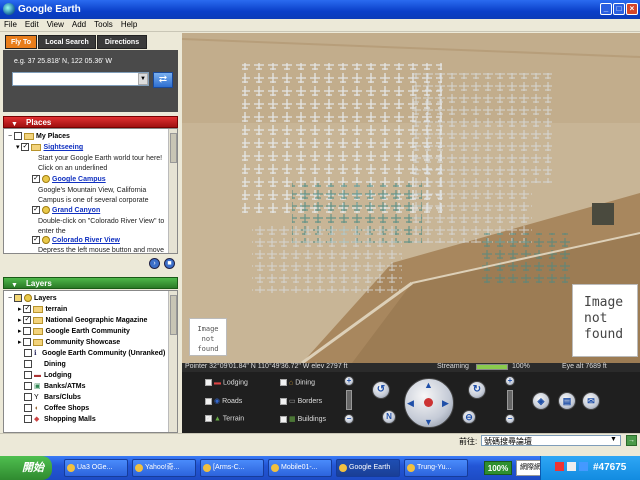 The width and height of the screenshot is (640, 480). What do you see at coordinates (90, 283) in the screenshot?
I see `layers-header: ▼ Layers` at bounding box center [90, 283].